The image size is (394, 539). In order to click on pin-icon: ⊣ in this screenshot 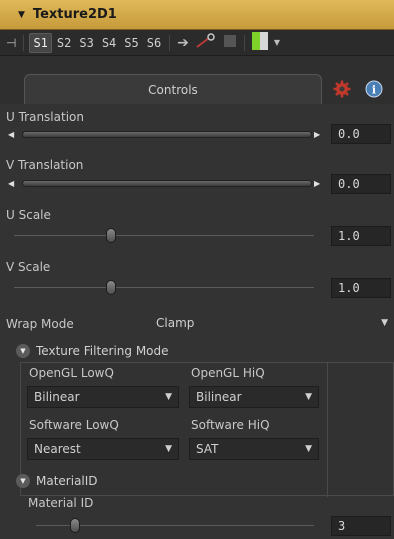, I will do `click(11, 43)`.